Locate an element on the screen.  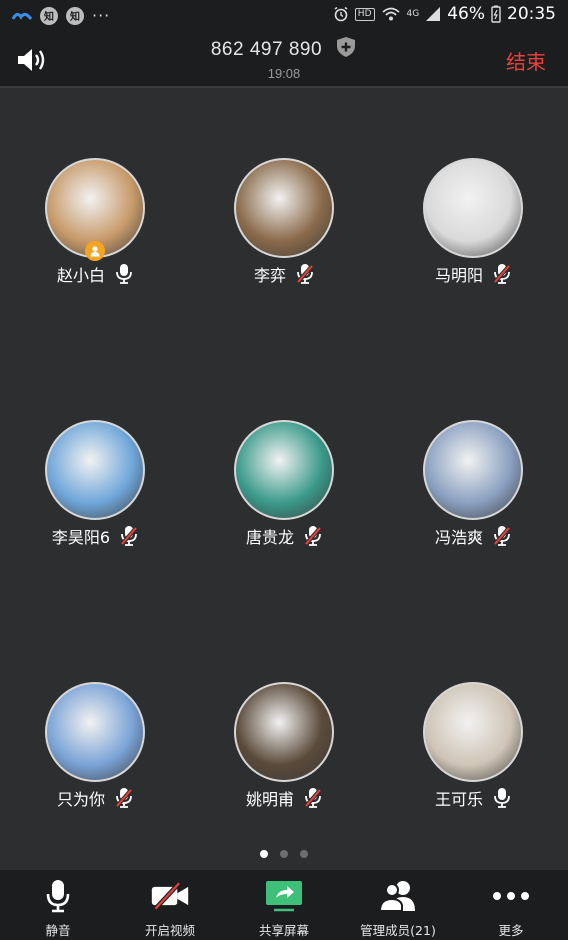
participant-name: 李弈 is located at coordinates (269, 275).